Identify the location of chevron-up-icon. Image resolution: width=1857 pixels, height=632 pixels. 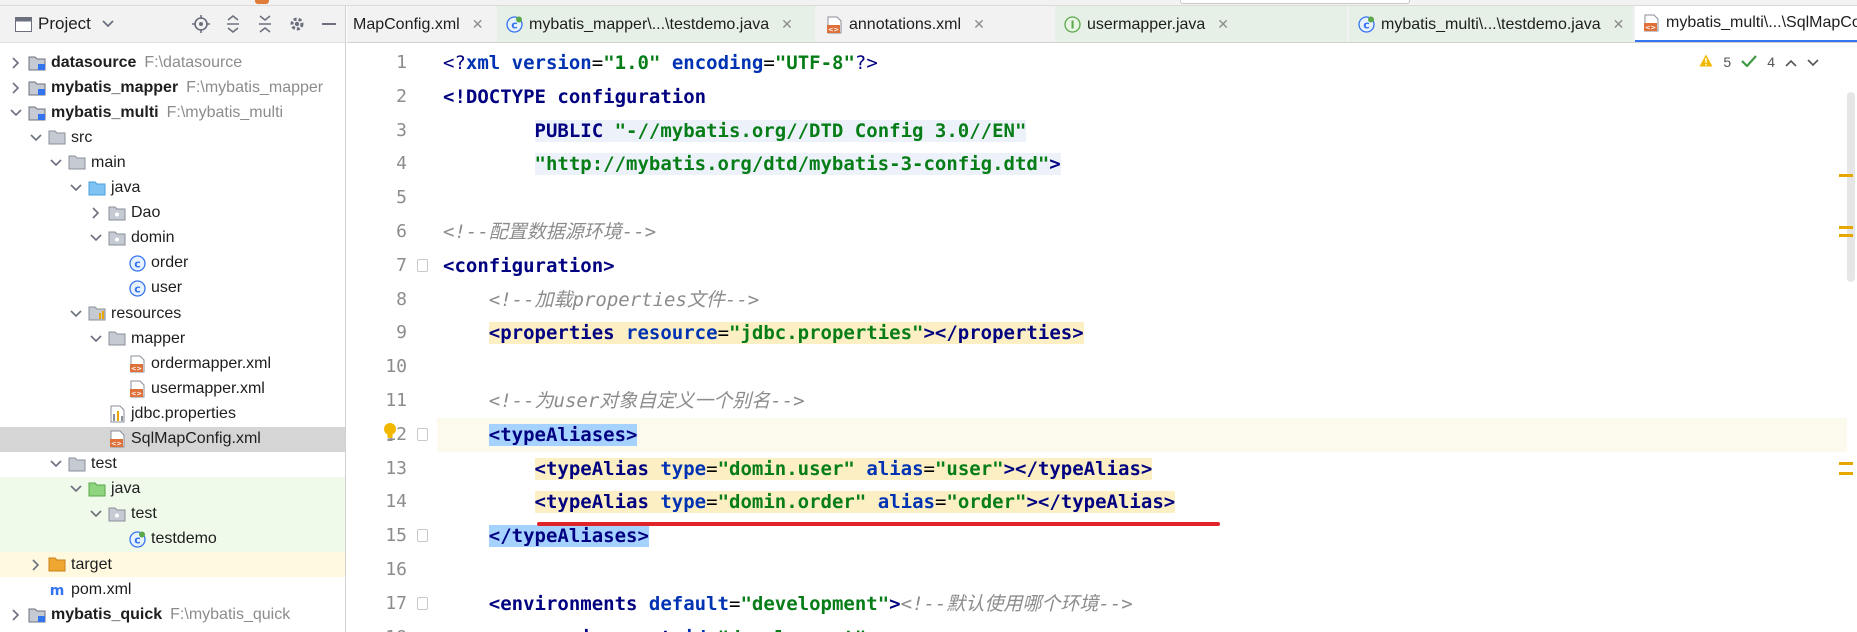
(1791, 62).